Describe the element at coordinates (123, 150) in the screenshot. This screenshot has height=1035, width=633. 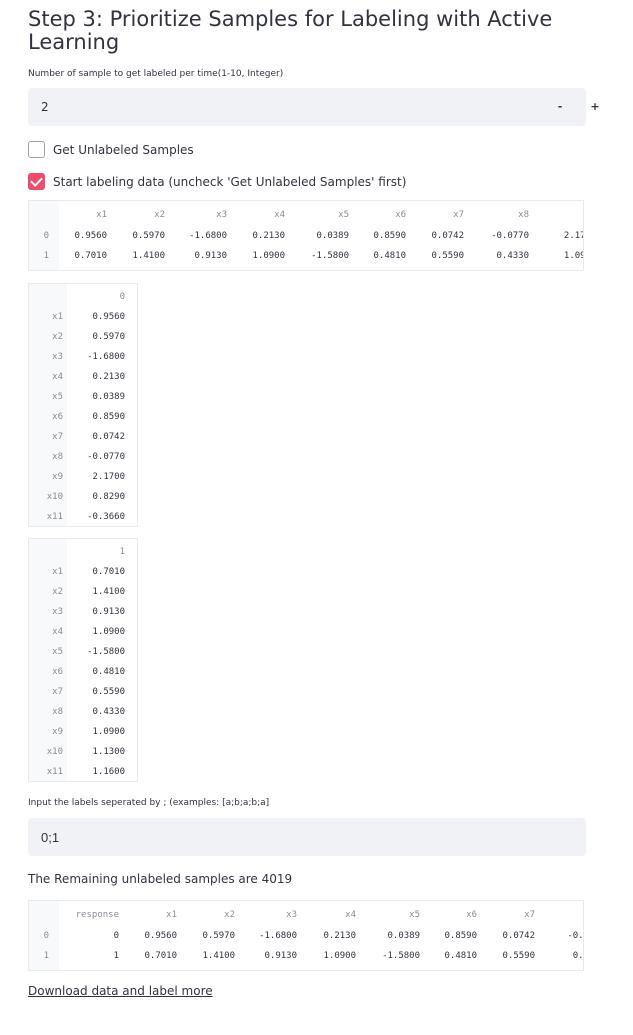
I see `get-unlabeled-label: Get Unlabeled Samples` at that location.